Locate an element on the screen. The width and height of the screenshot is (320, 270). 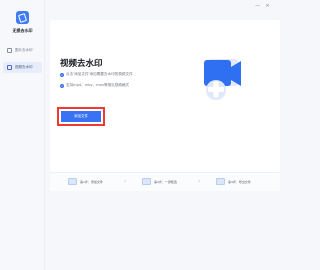
sidebar-item-label: 图片去水印 is located at coordinates (24, 50).